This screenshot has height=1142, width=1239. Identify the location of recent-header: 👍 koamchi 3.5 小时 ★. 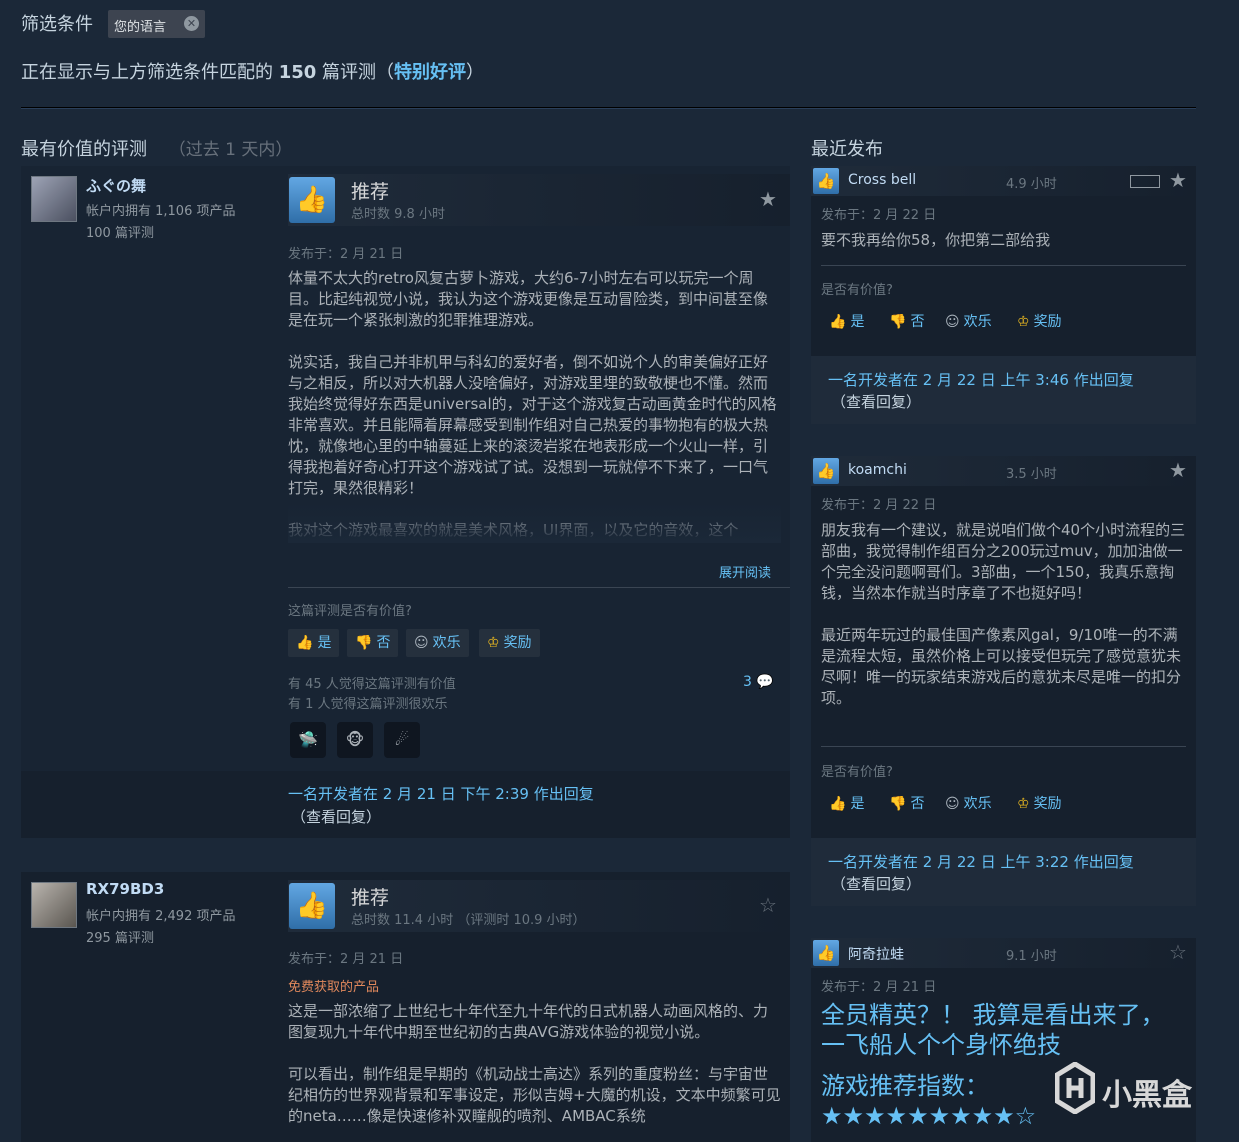
(1003, 471).